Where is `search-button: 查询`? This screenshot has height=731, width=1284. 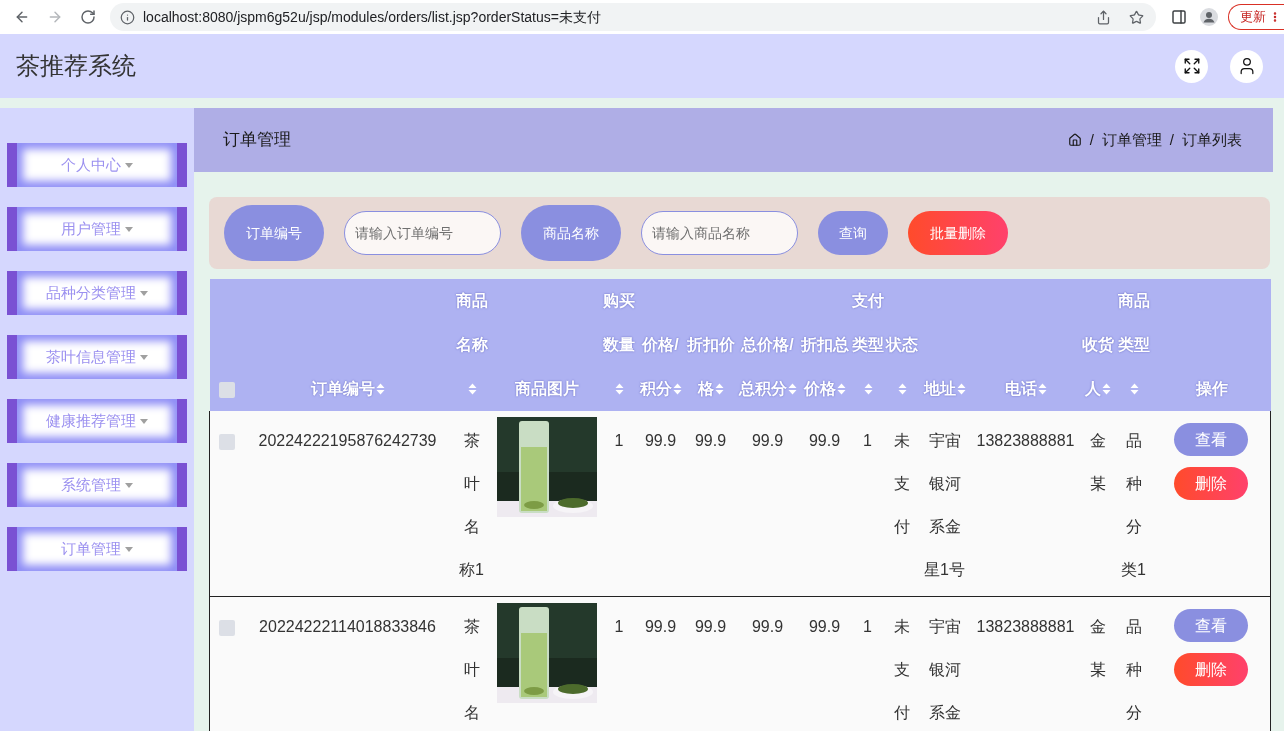
search-button: 查询 is located at coordinates (853, 233).